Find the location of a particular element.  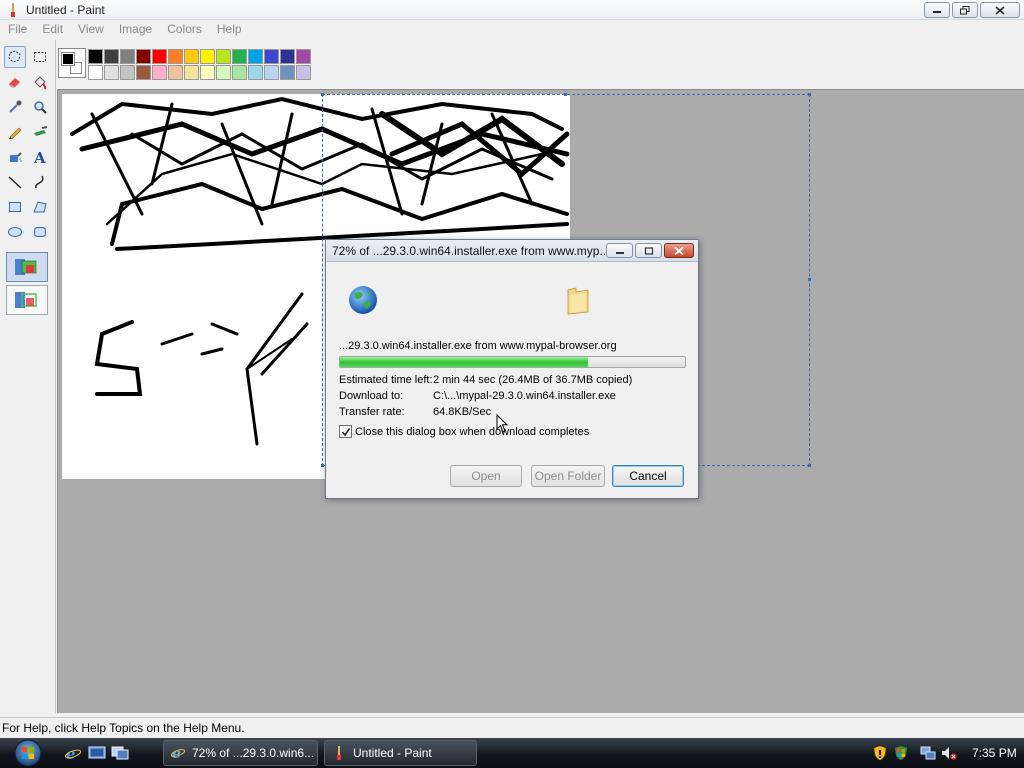

open-button: Open is located at coordinates (486, 476).